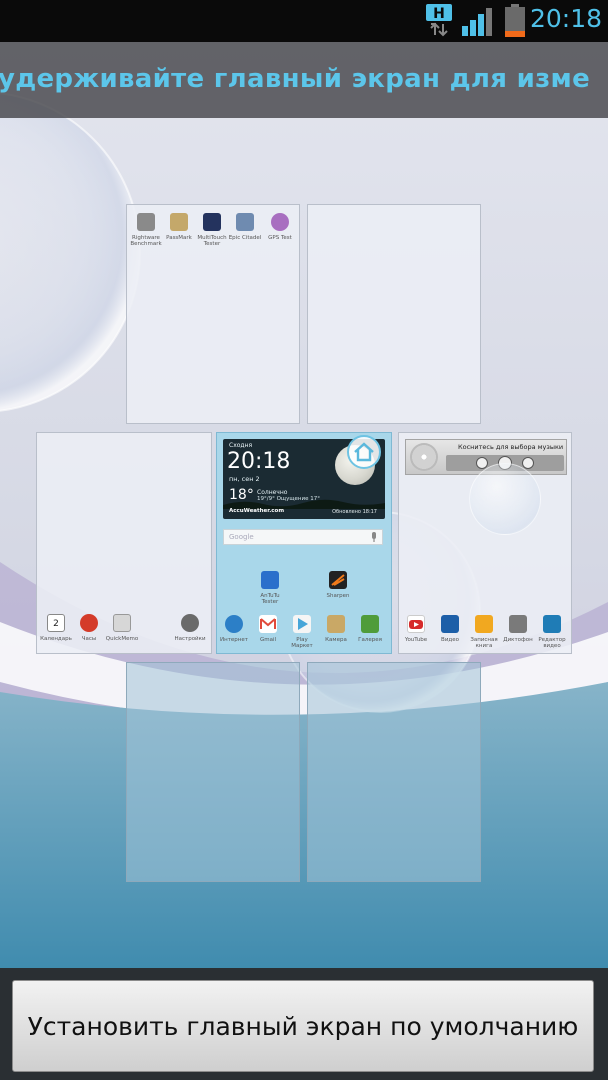 This screenshot has width=608, height=1080. I want to click on hint-banner: те и удерживайте главный экран для изме, so click(304, 80).